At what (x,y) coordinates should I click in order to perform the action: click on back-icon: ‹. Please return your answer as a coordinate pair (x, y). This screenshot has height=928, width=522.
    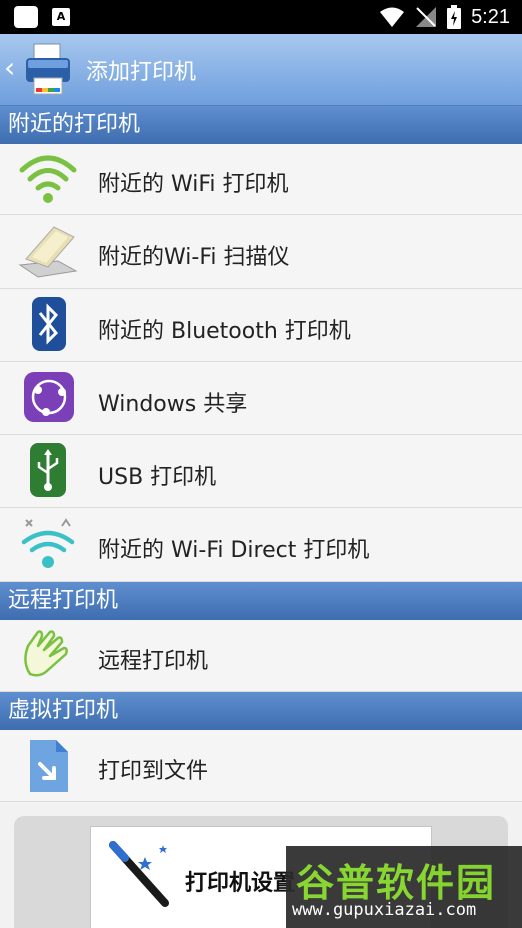
    Looking at the image, I should click on (9, 68).